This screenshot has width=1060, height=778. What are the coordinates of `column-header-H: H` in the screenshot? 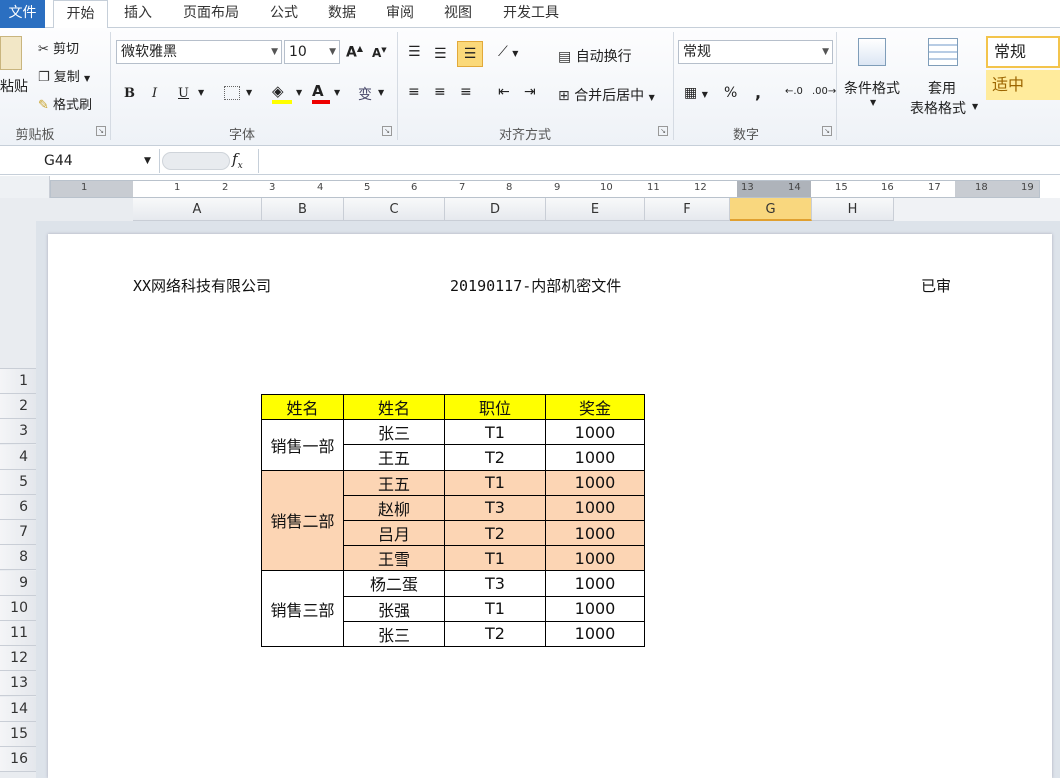 It's located at (853, 209).